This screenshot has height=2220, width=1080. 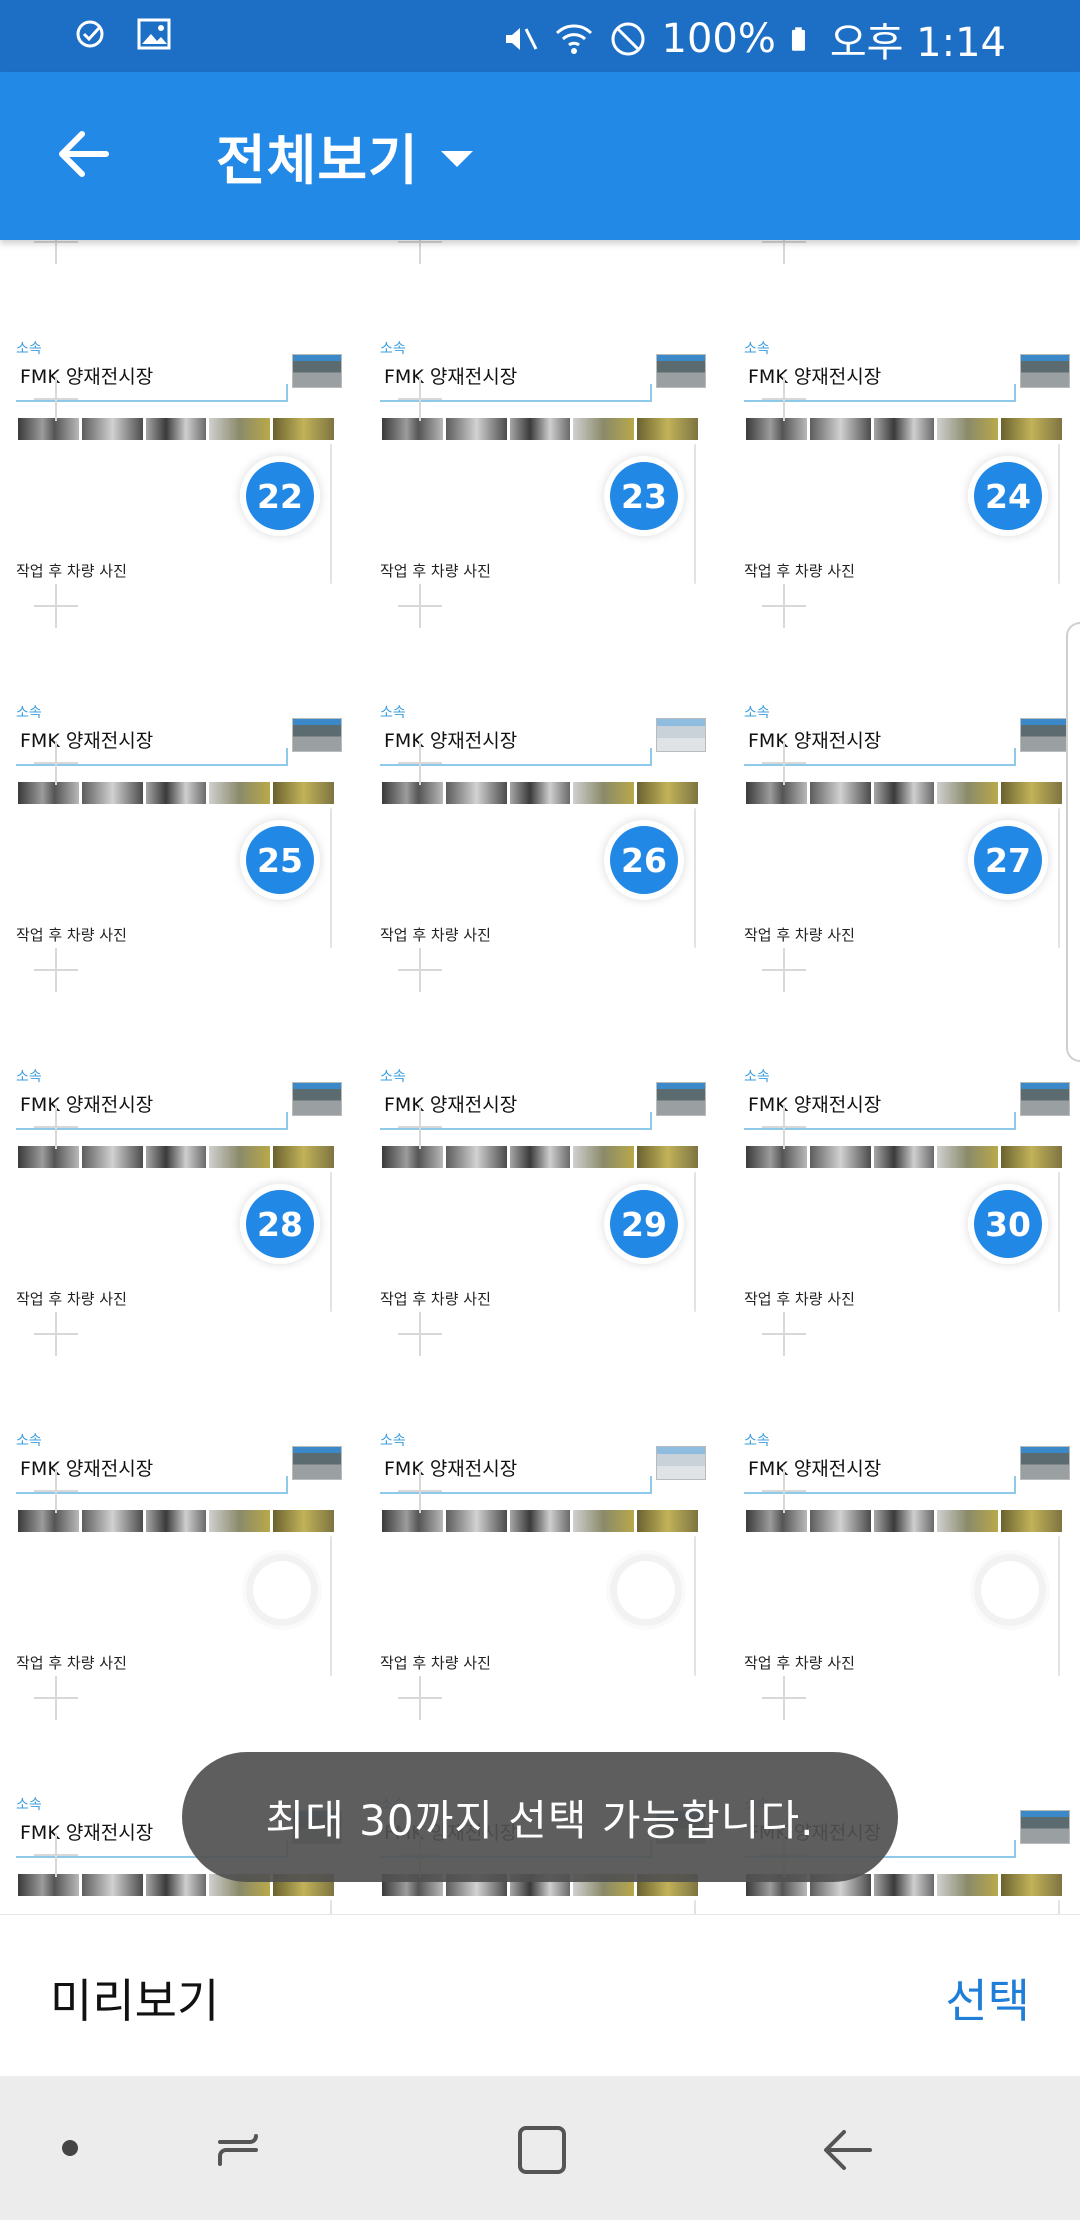 I want to click on grid-image-cell: 소속 FMK 양재전시장 작업 후 차량 사진 25, so click(x=175, y=777).